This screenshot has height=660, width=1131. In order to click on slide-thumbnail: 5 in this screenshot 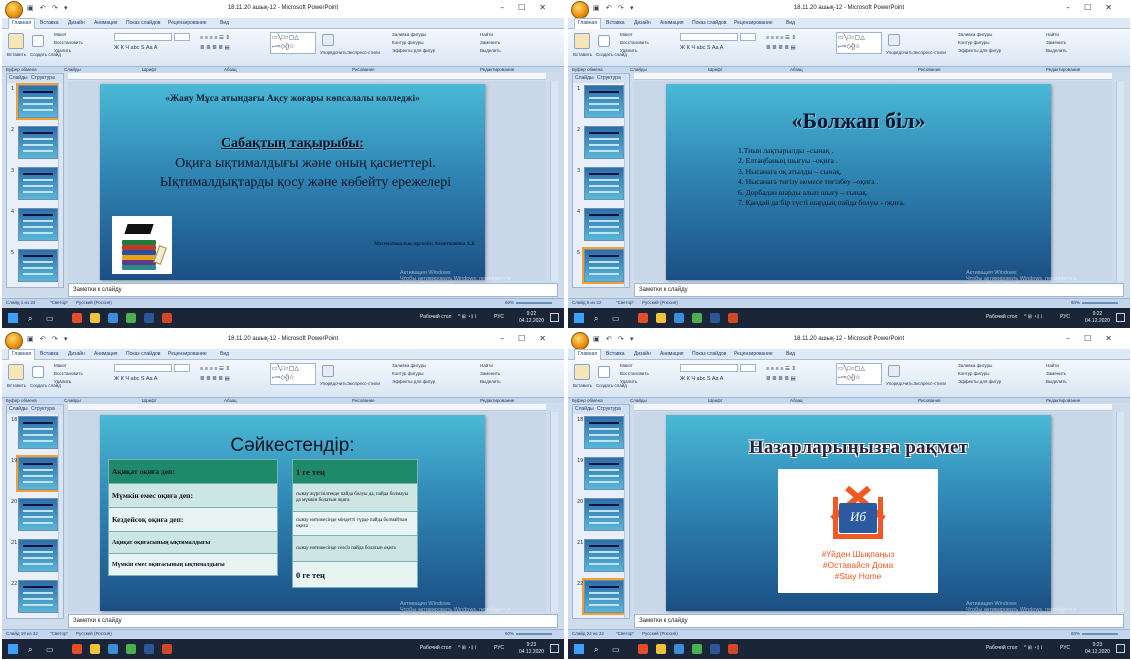, I will do `click(601, 265)`.